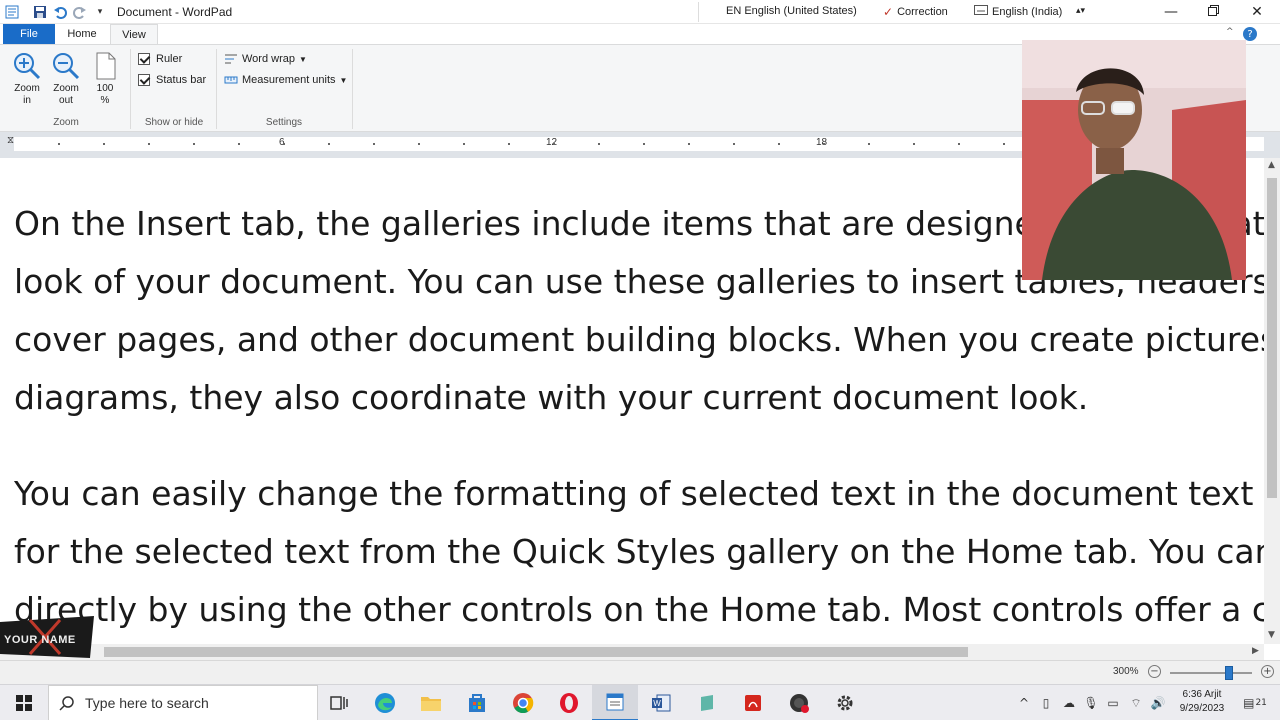 The width and height of the screenshot is (1280, 720). I want to click on close-icon: ✕, so click(1257, 12).